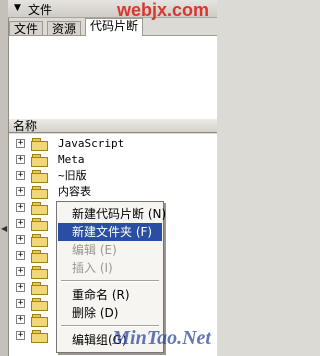  Describe the element at coordinates (71, 159) in the screenshot. I see `tree-item-label: Meta` at that location.